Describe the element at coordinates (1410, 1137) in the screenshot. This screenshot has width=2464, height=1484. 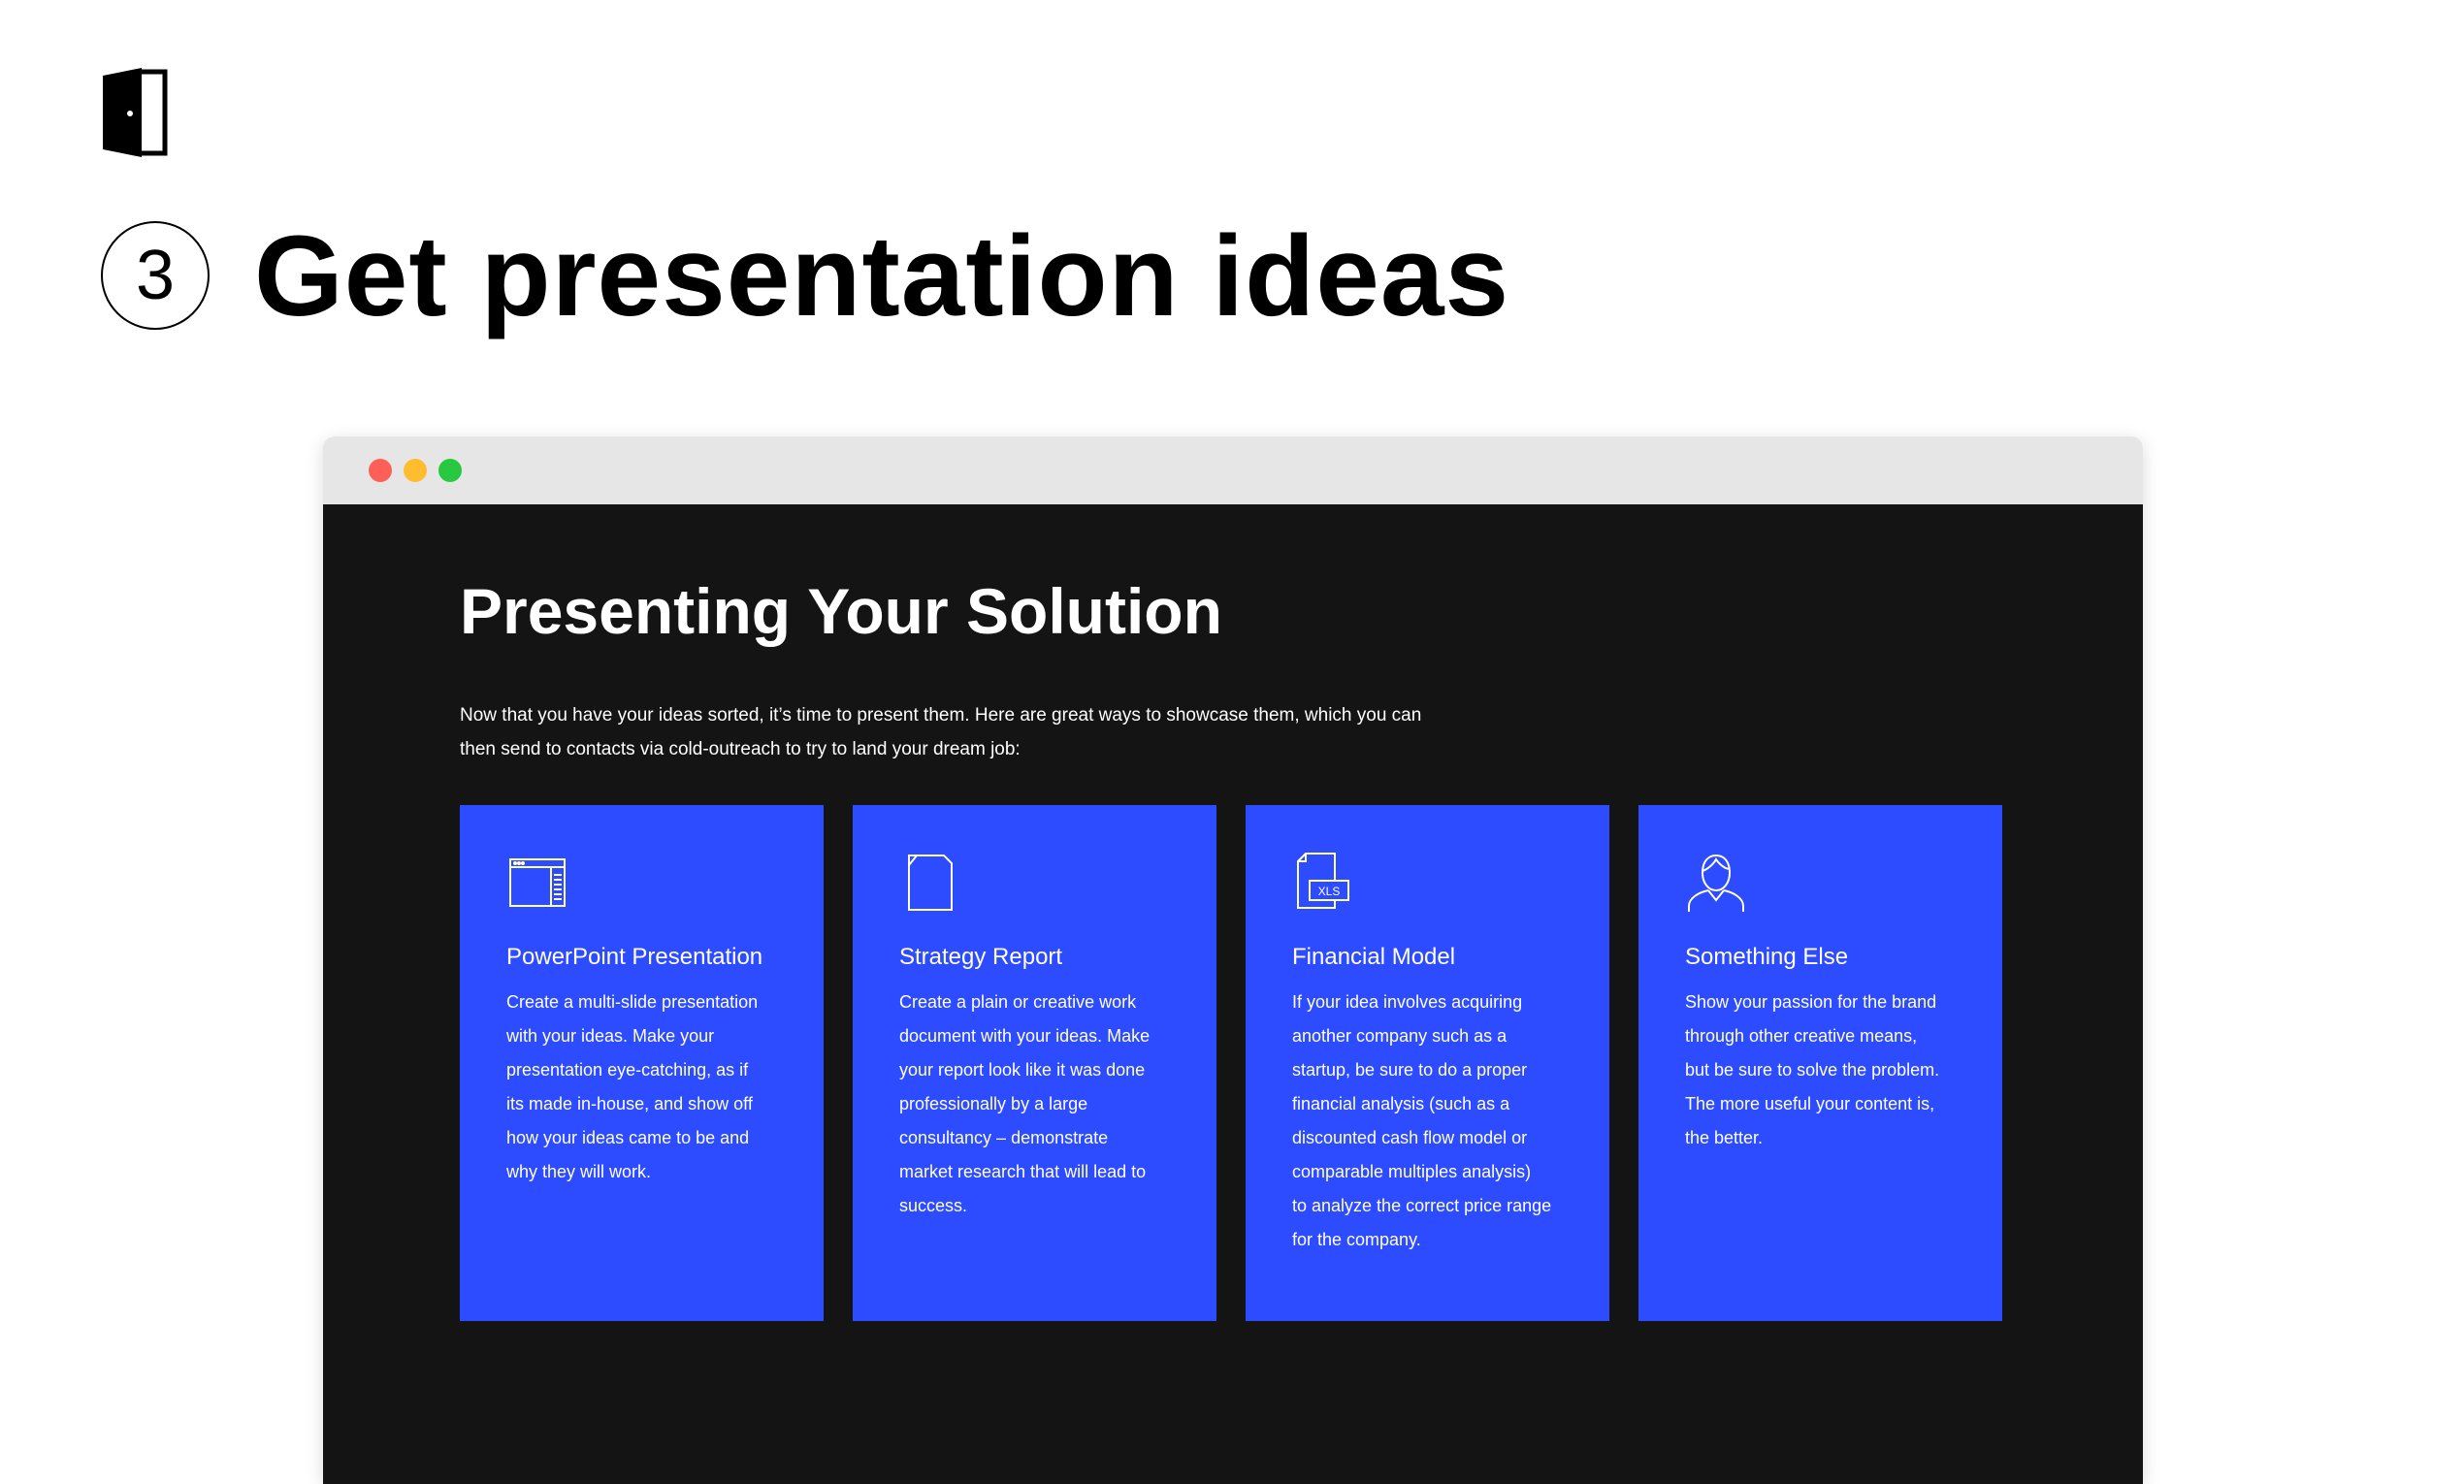
I see `card-line: discounted cash flow model or` at that location.